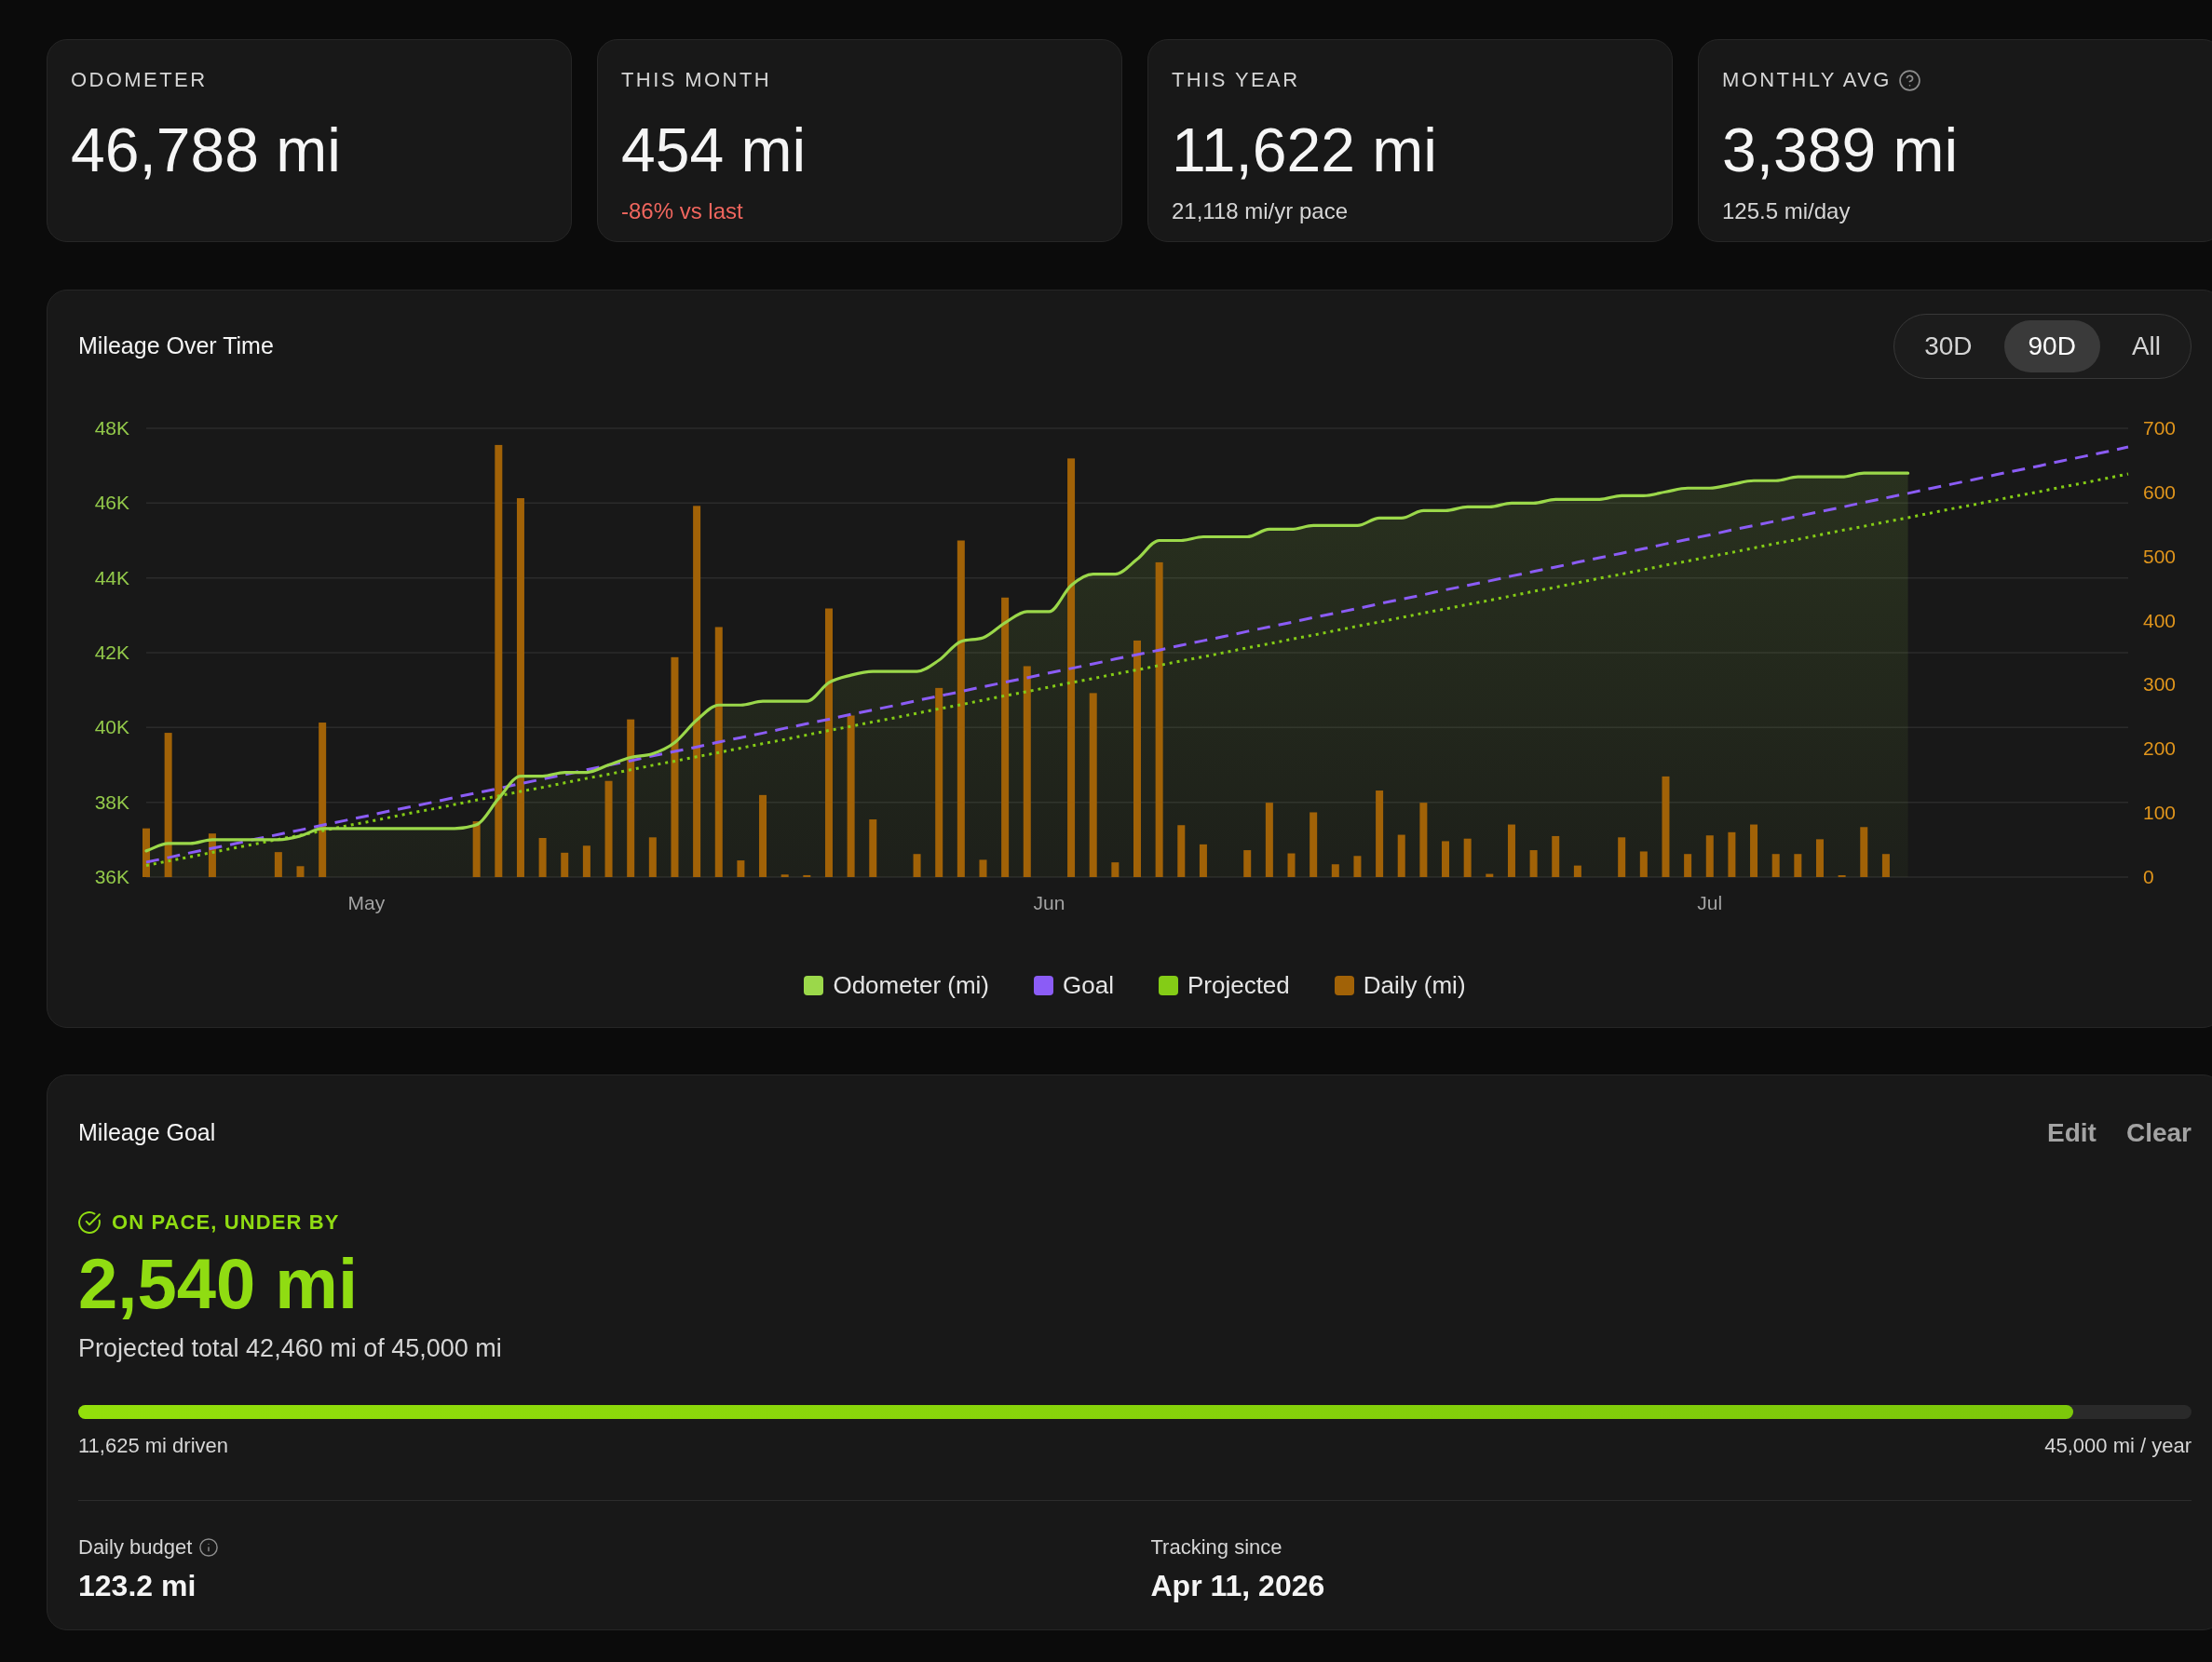 This screenshot has height=1662, width=2212. What do you see at coordinates (1239, 985) in the screenshot?
I see `legend-label: Projected` at bounding box center [1239, 985].